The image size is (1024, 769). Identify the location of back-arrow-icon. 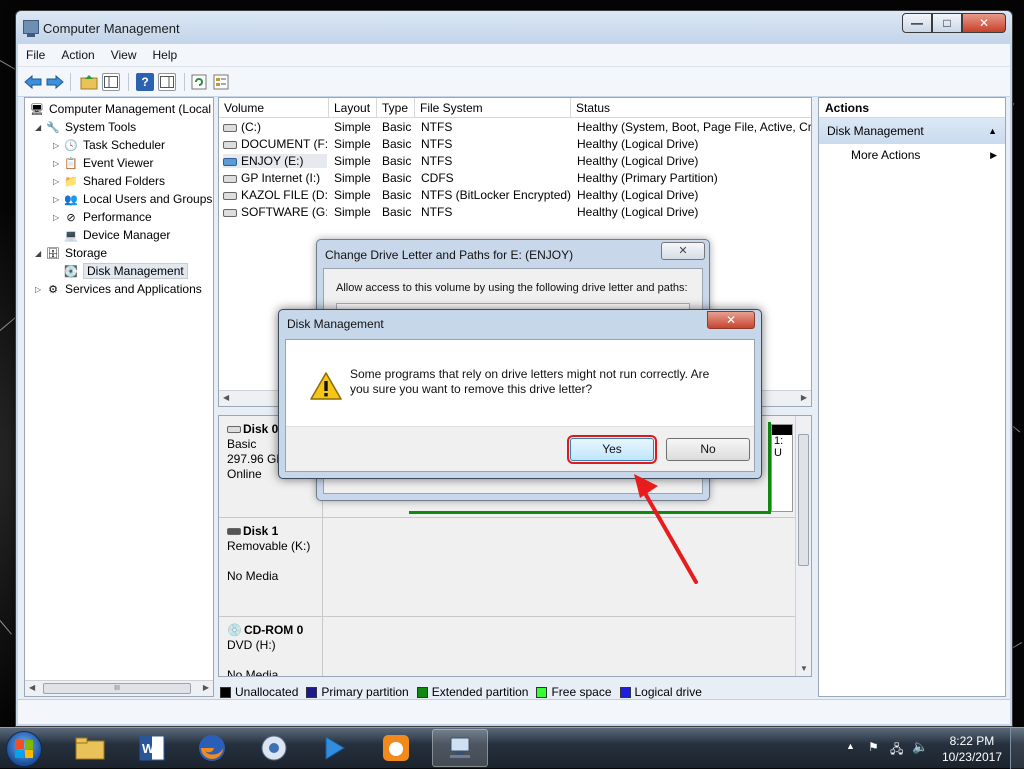
(33, 82).